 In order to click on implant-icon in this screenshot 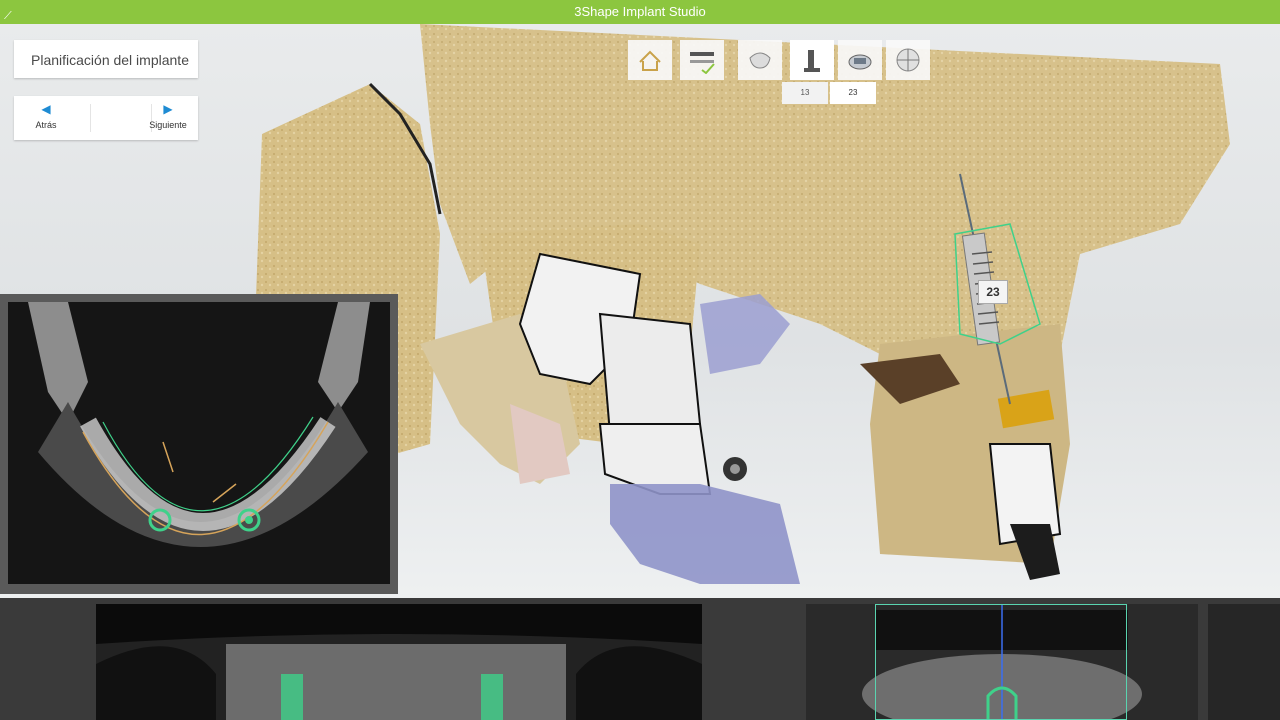, I will do `click(812, 61)`.